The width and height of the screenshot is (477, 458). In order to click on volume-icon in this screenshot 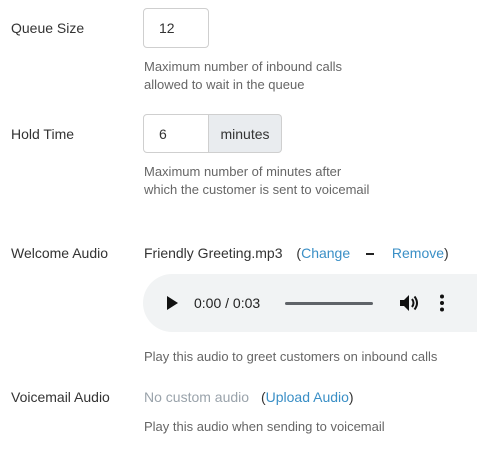, I will do `click(409, 303)`.